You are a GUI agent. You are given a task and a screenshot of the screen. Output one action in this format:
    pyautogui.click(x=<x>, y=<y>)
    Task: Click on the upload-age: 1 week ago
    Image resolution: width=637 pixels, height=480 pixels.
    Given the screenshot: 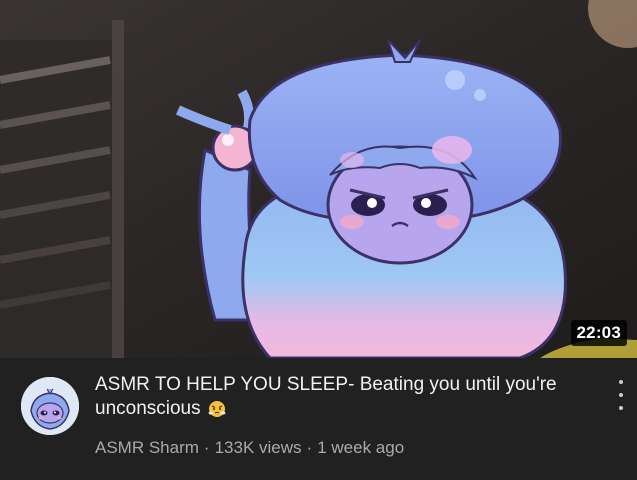 What is the action you would take?
    pyautogui.click(x=361, y=447)
    